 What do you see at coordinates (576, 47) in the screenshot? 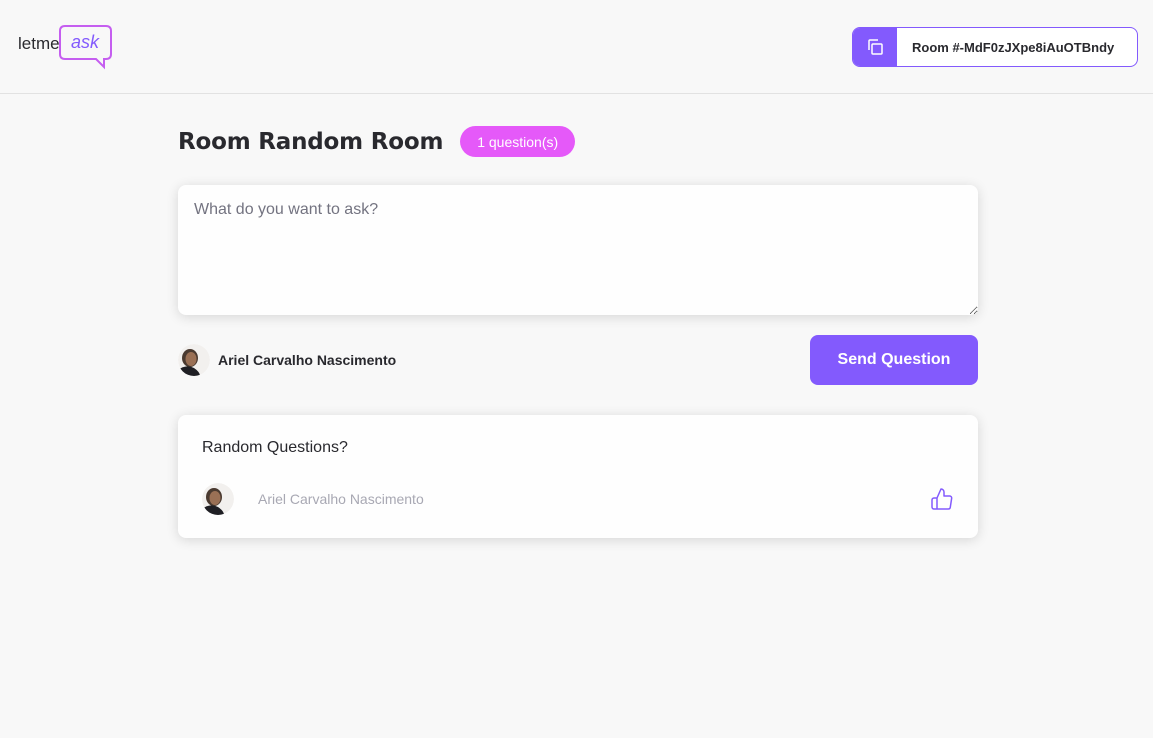
I see `app-header: letme ask Room #-MdF0zJXpe8iAuOTBndy` at bounding box center [576, 47].